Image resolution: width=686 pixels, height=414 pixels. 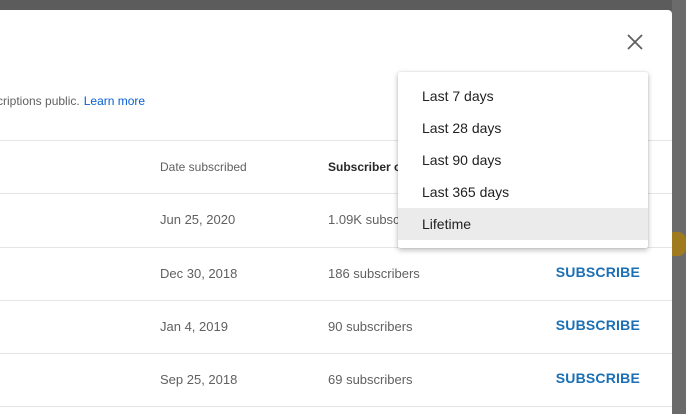 I want to click on info-line: criptions public. Learn more, so click(x=72, y=101).